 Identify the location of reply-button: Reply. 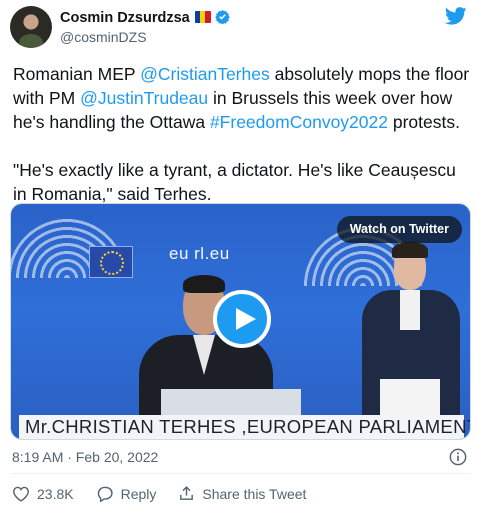
(126, 493).